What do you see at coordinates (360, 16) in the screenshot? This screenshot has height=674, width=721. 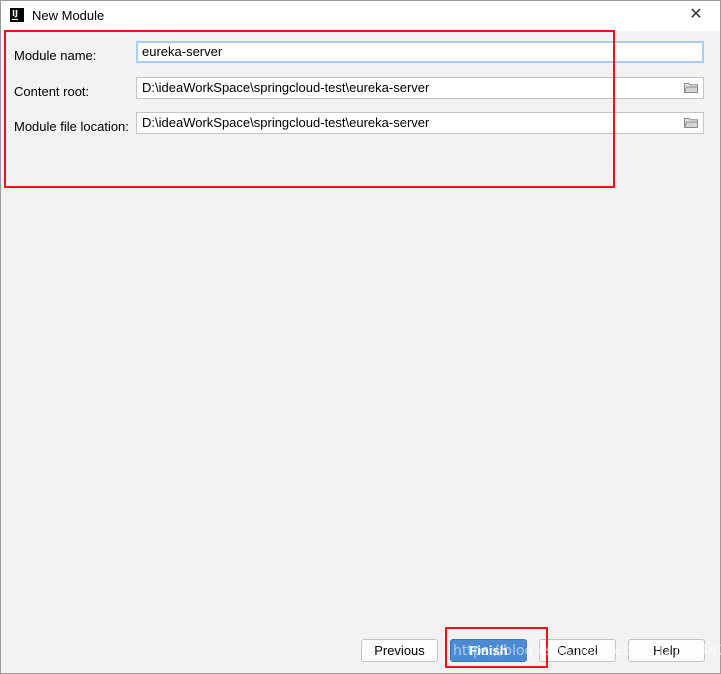 I see `title-bar: IJ New Module ✕` at bounding box center [360, 16].